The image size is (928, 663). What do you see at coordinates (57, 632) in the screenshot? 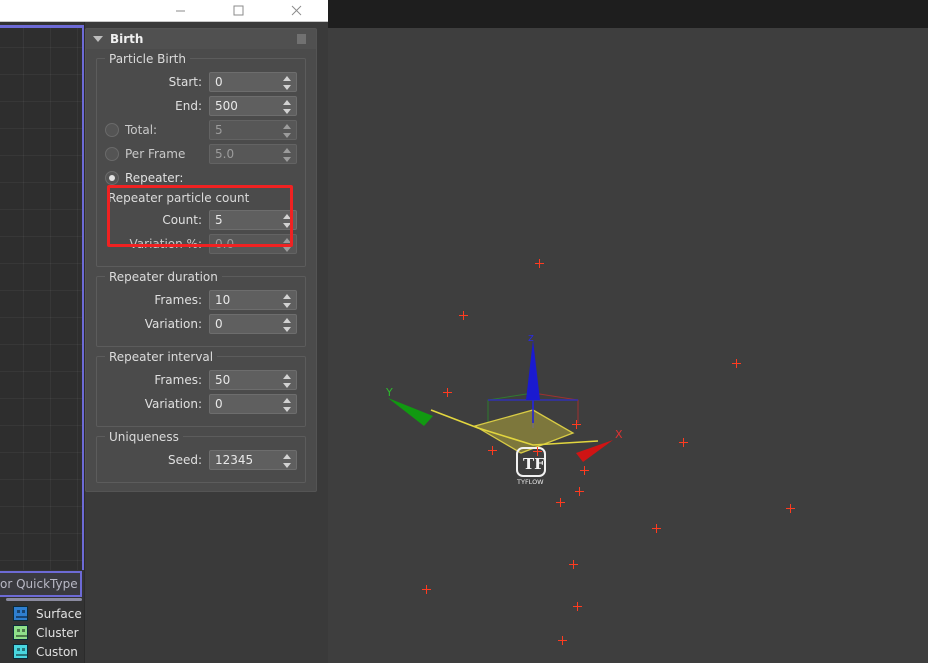
I see `operator-label: Cluster` at bounding box center [57, 632].